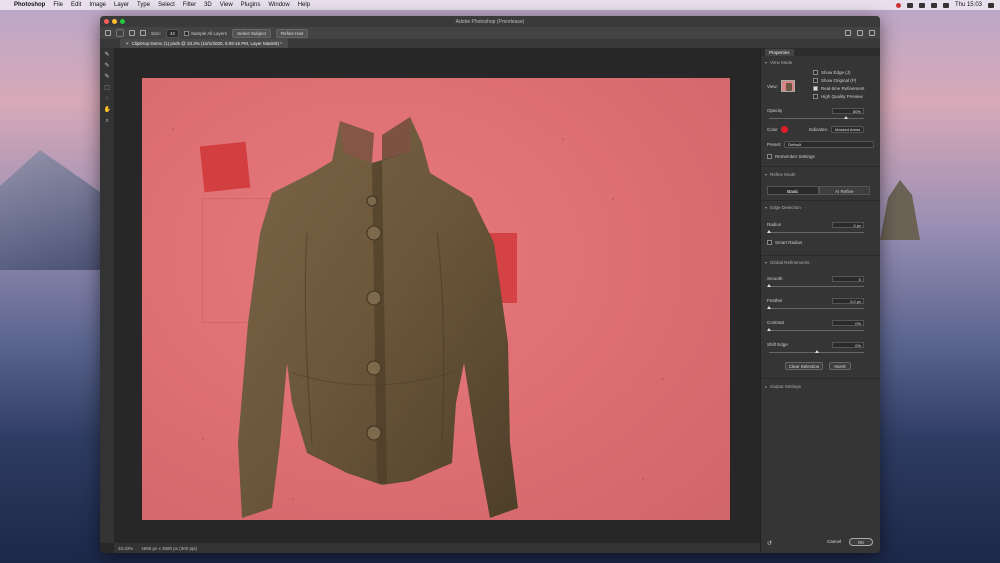  Describe the element at coordinates (829, 144) in the screenshot. I see `preset-select: Default` at that location.